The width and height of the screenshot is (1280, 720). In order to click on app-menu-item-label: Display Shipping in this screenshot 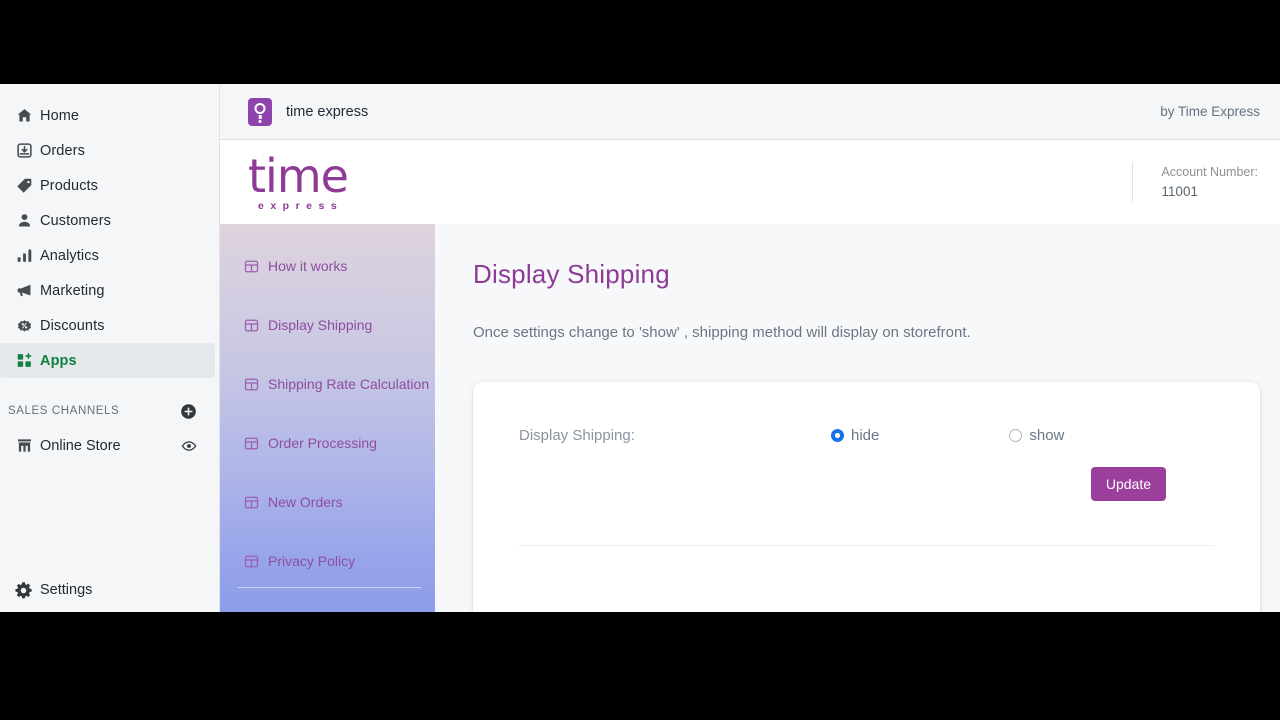, I will do `click(320, 325)`.